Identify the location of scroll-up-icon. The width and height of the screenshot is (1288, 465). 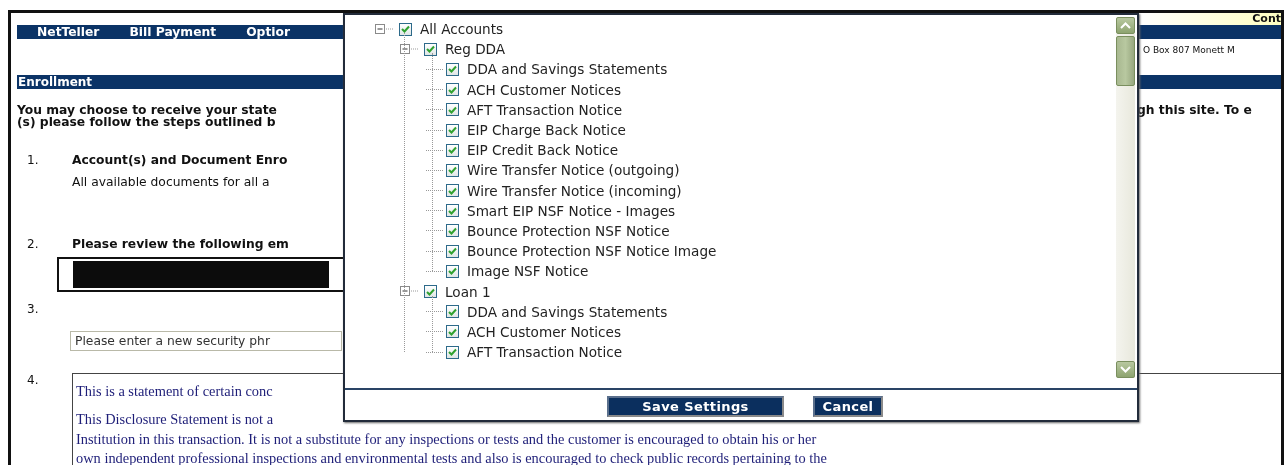
(1125, 25).